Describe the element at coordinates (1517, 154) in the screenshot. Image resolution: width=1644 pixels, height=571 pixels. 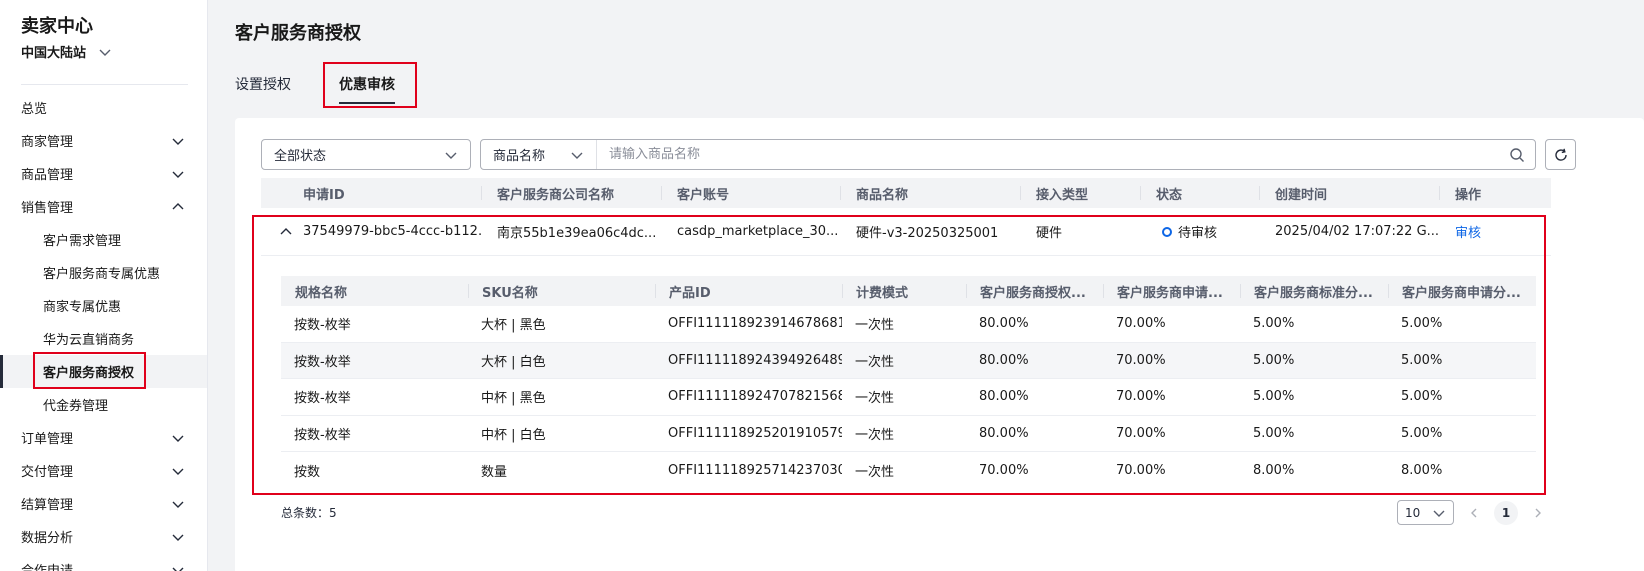
I see `search-icon` at that location.